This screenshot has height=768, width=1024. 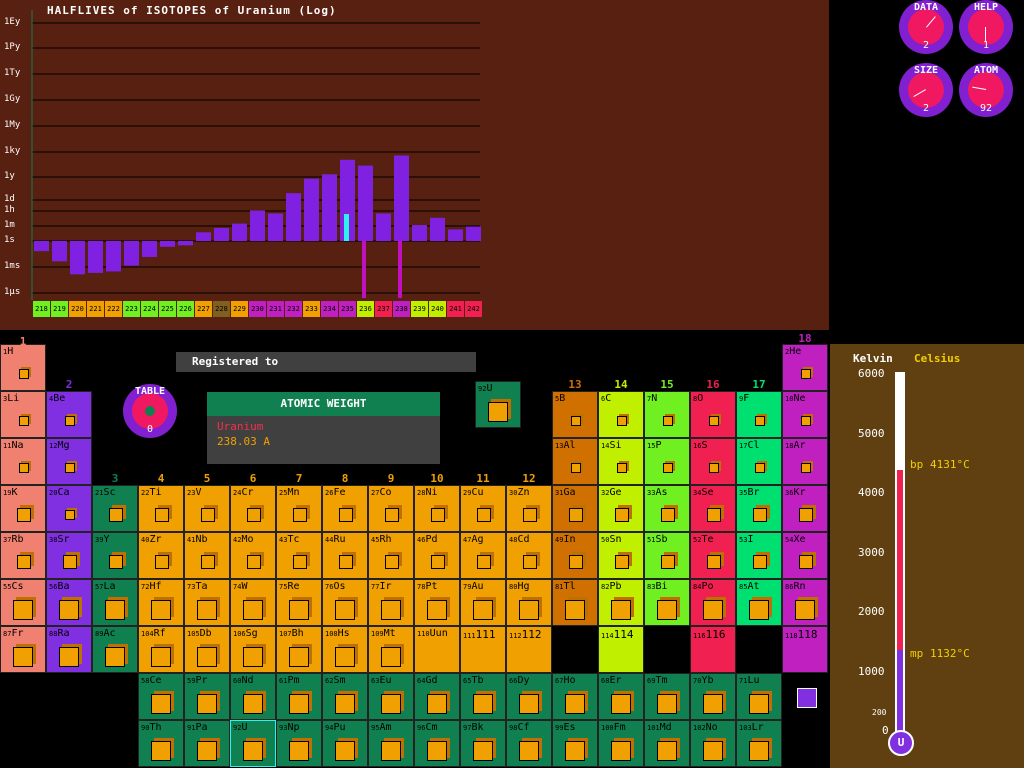 I want to click on x-tick-label: 241, so click(x=455, y=309).